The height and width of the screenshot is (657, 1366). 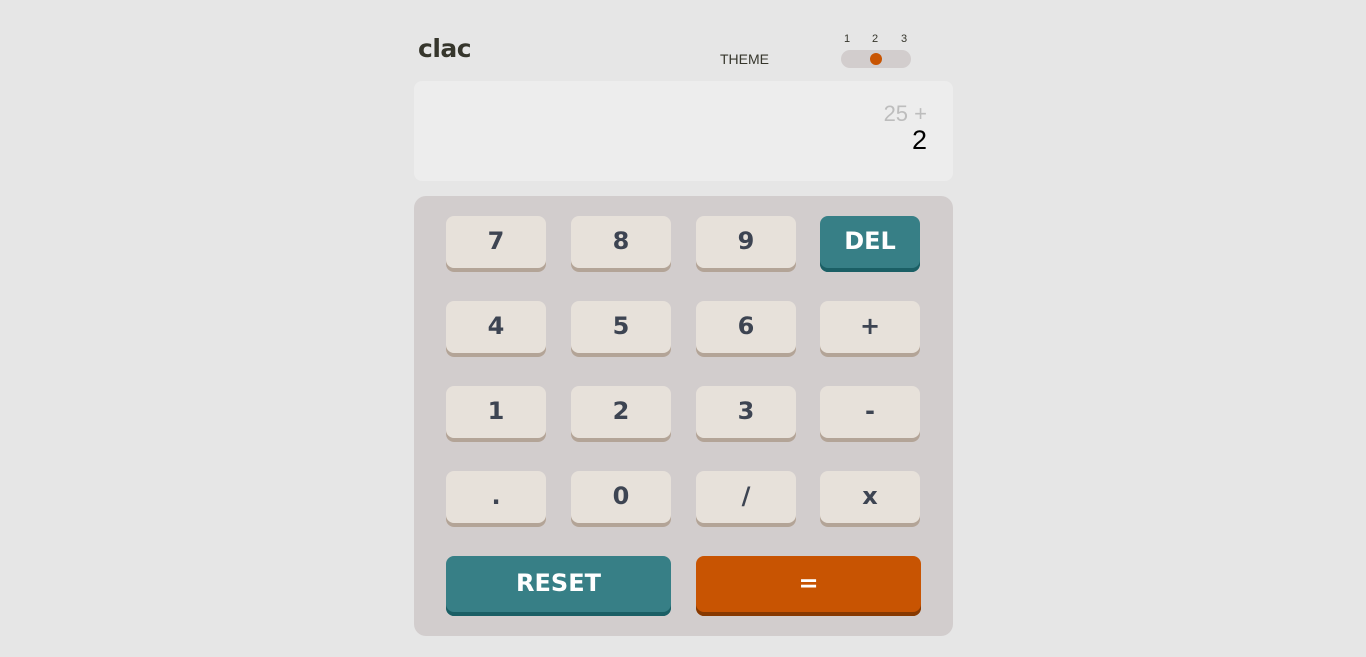 I want to click on subtract-button: -, so click(x=870, y=414).